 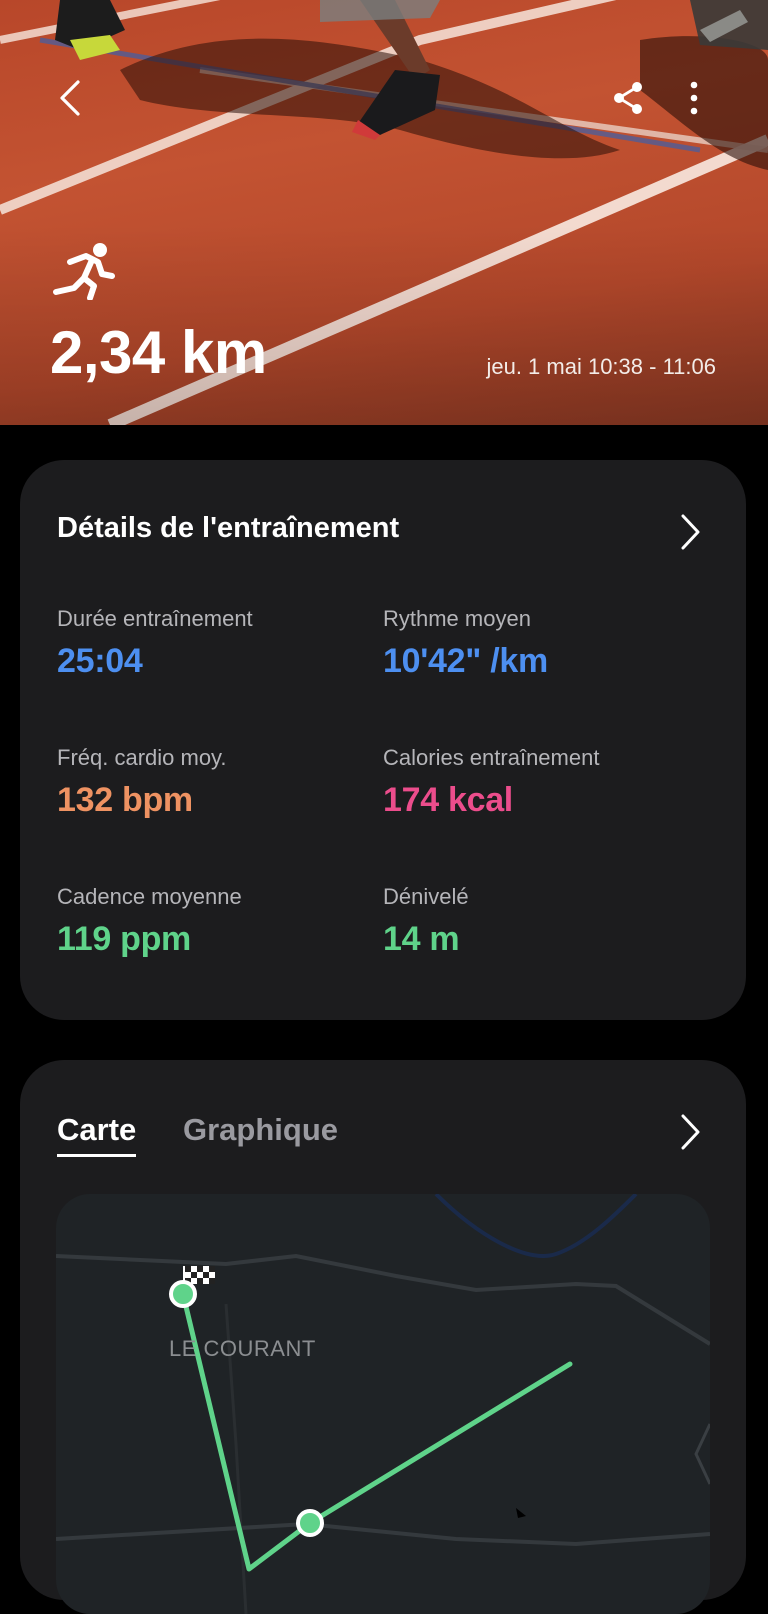 I want to click on share-button, so click(x=628, y=98).